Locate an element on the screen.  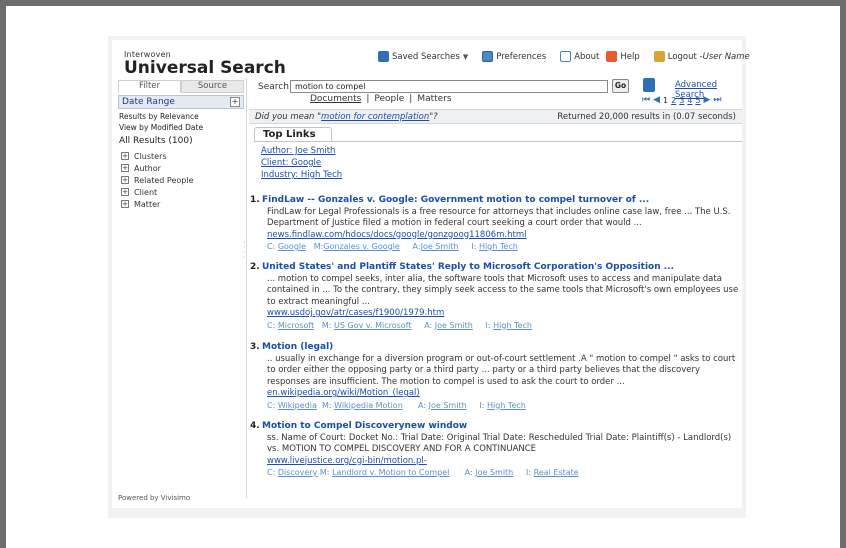
about-button: About is located at coordinates (579, 56).